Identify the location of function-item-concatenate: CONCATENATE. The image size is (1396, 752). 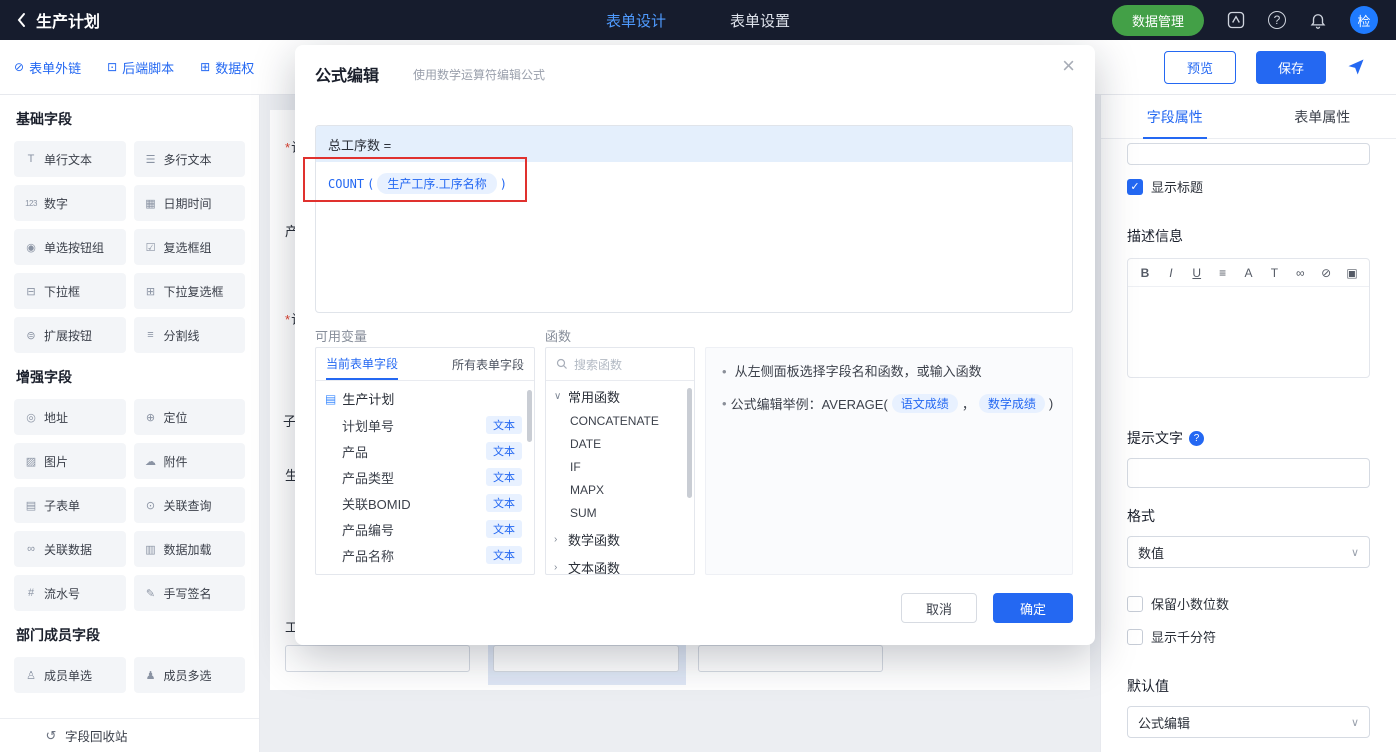
(620, 420).